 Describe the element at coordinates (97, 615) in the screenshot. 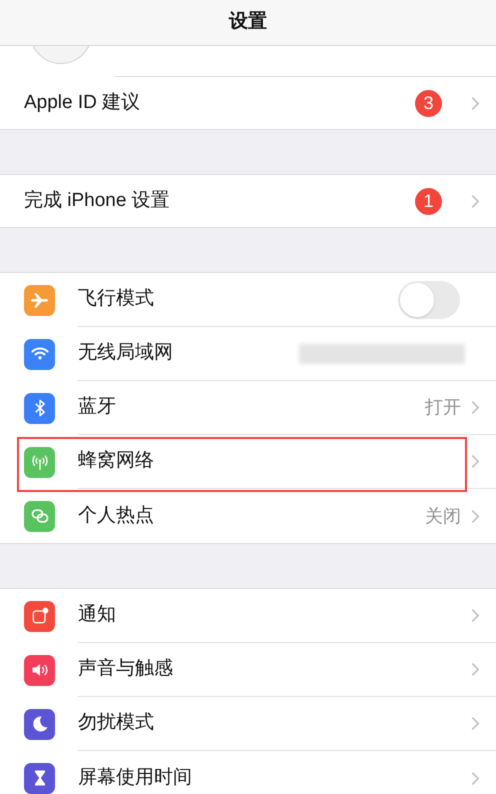

I see `row-label: 通知` at that location.